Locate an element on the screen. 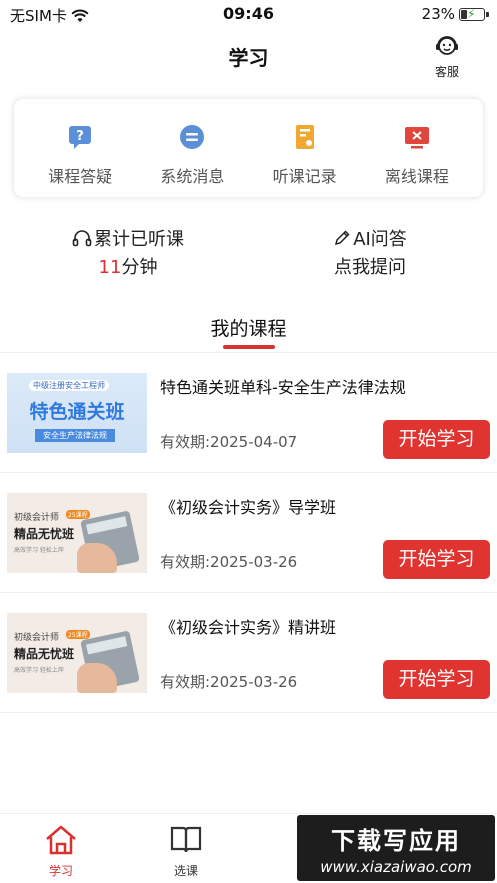  customer-service-button: 客服 is located at coordinates (447, 57).